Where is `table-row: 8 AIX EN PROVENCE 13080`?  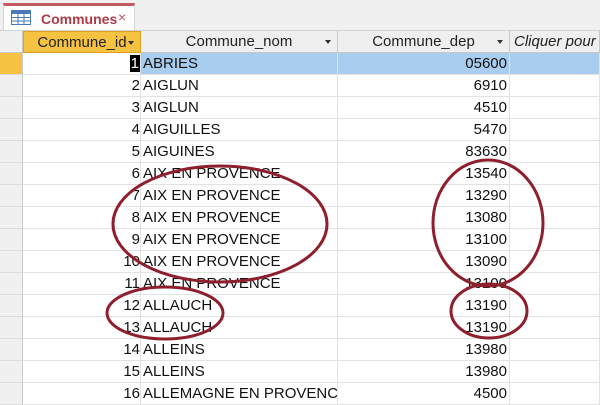 table-row: 8 AIX EN PROVENCE 13080 is located at coordinates (300, 218).